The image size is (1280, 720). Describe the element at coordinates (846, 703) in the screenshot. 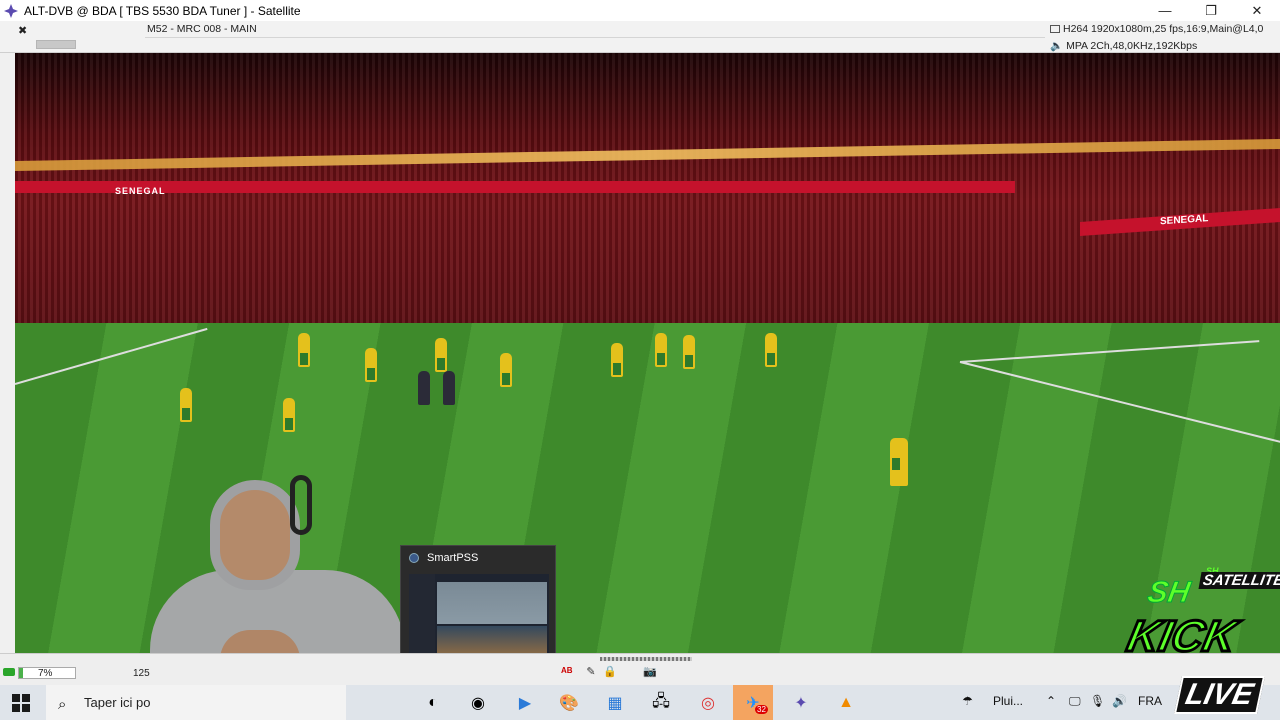

I see `vlc-taskbar-icon: ▲` at that location.